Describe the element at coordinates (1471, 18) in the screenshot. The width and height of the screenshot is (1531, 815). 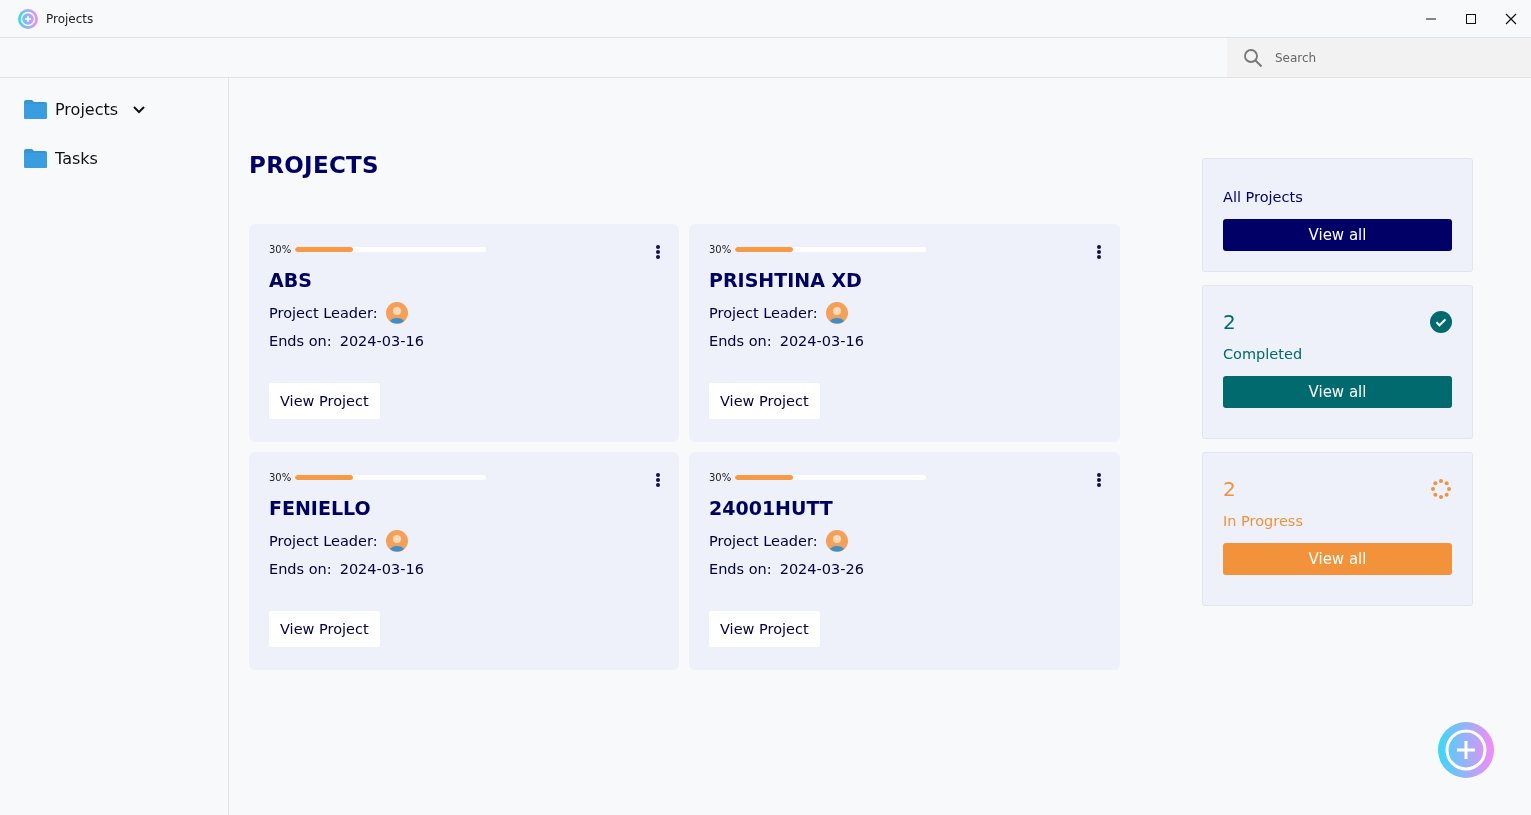
I see `maximize-icon` at that location.